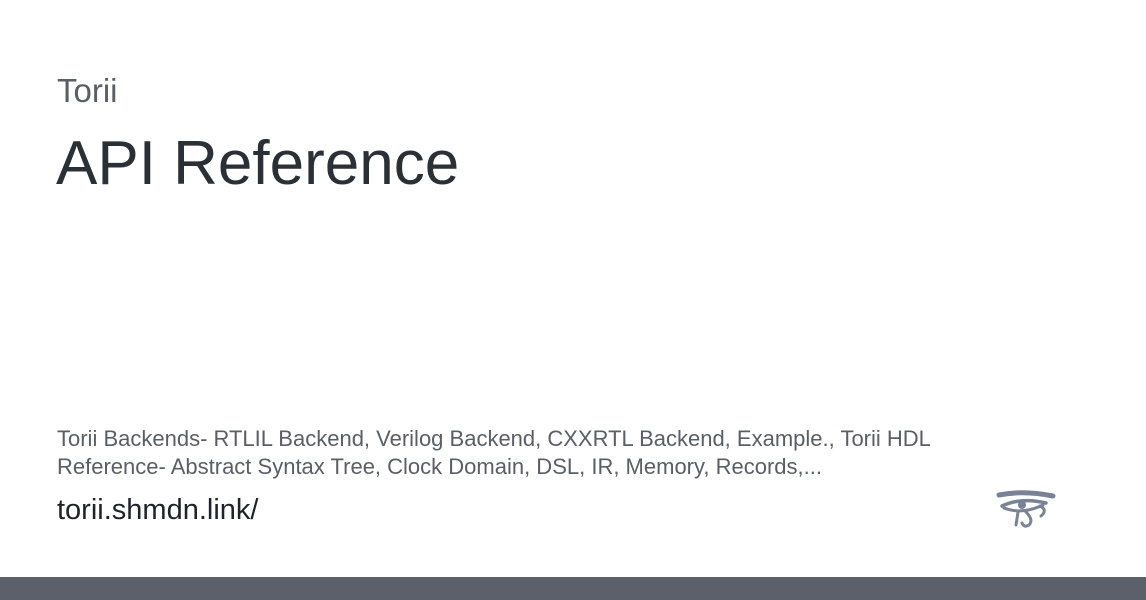  Describe the element at coordinates (573, 588) in the screenshot. I see `bottom-bar` at that location.